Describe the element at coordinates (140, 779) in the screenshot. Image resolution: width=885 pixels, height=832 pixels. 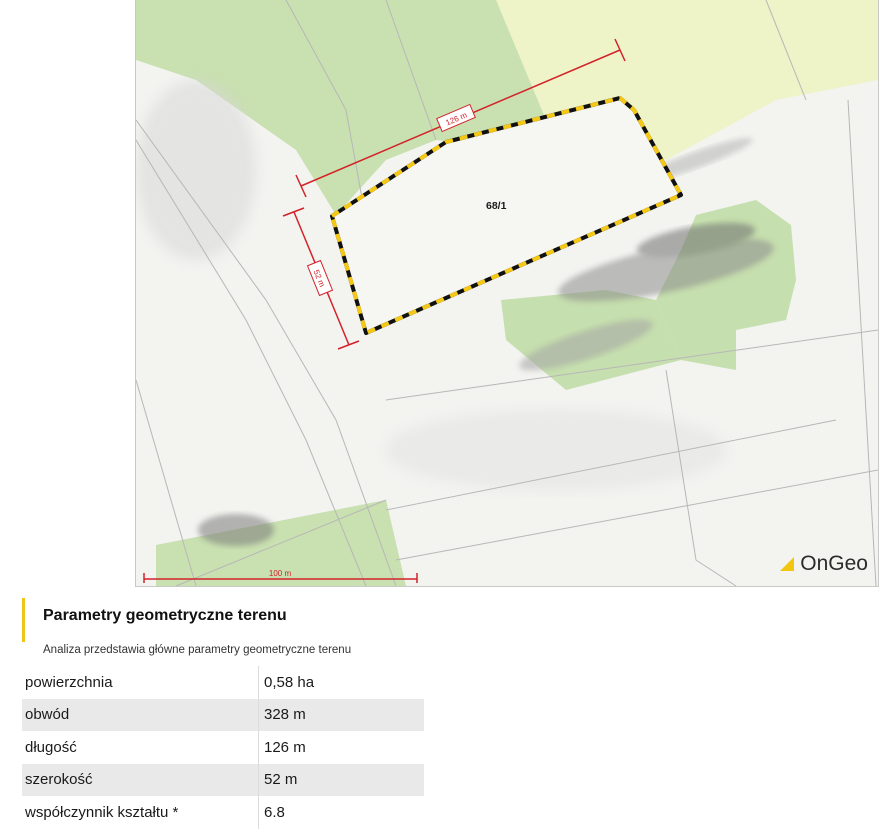
I see `param-label: szerokość` at that location.